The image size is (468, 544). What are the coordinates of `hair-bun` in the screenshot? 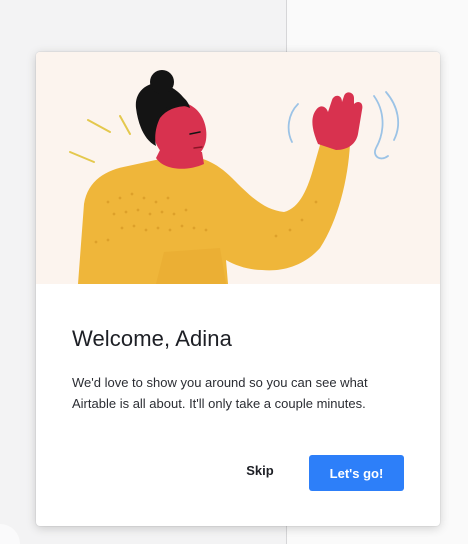 It's located at (162, 82).